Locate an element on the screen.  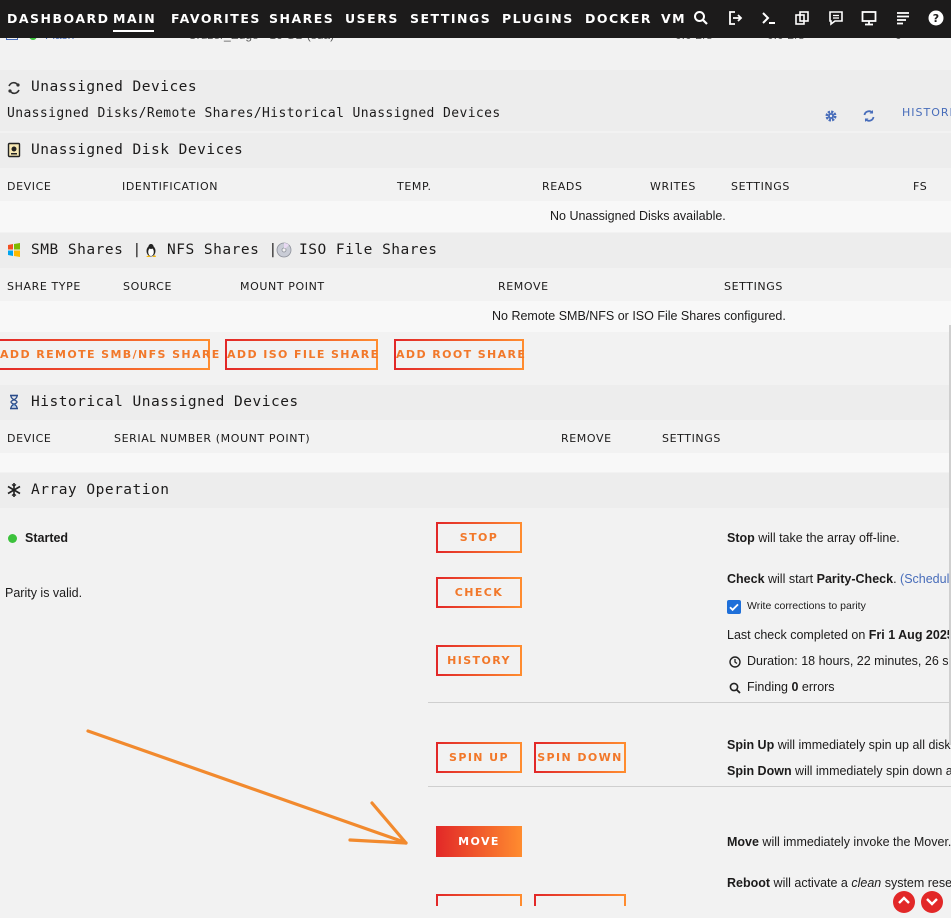
array-operation-header: Array Operation is located at coordinates (475, 490).